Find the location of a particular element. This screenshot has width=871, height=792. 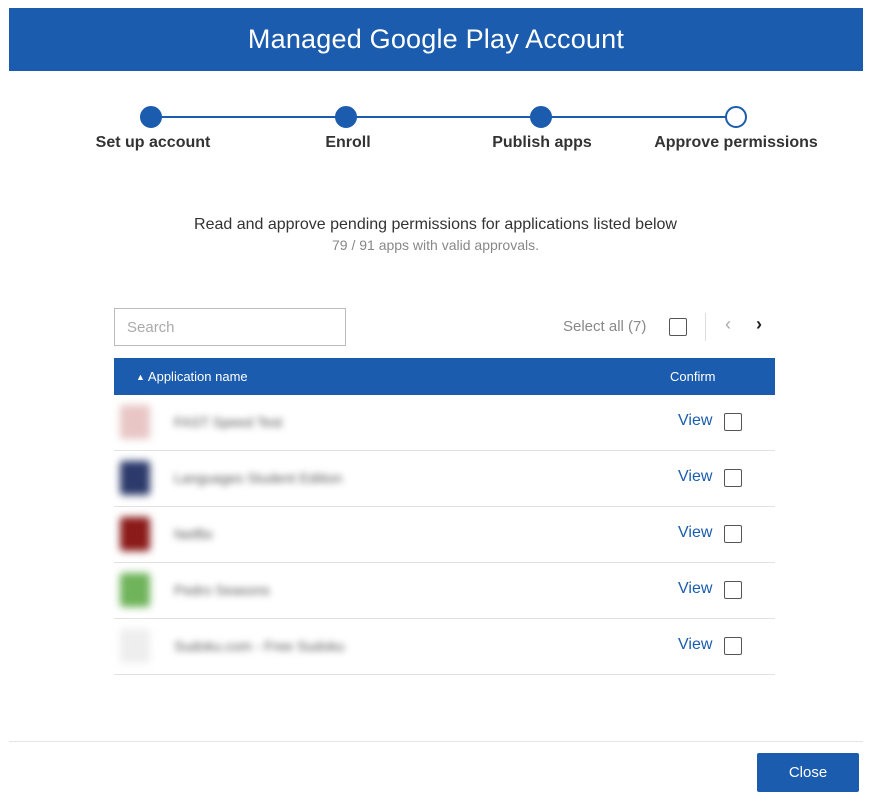

dialog-title: Managed Google Play Account is located at coordinates (436, 39).